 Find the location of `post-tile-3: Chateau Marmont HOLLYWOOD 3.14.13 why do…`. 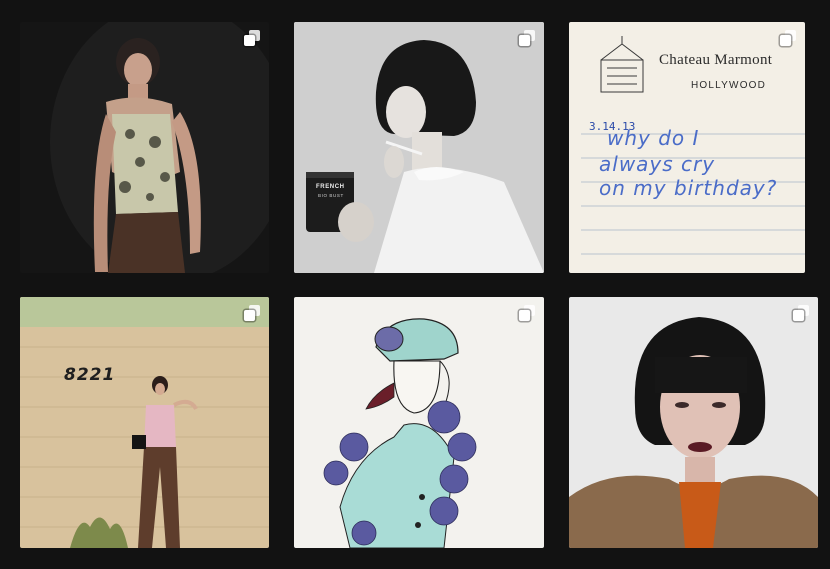

post-tile-3: Chateau Marmont HOLLYWOOD 3.14.13 why do… is located at coordinates (687, 147).